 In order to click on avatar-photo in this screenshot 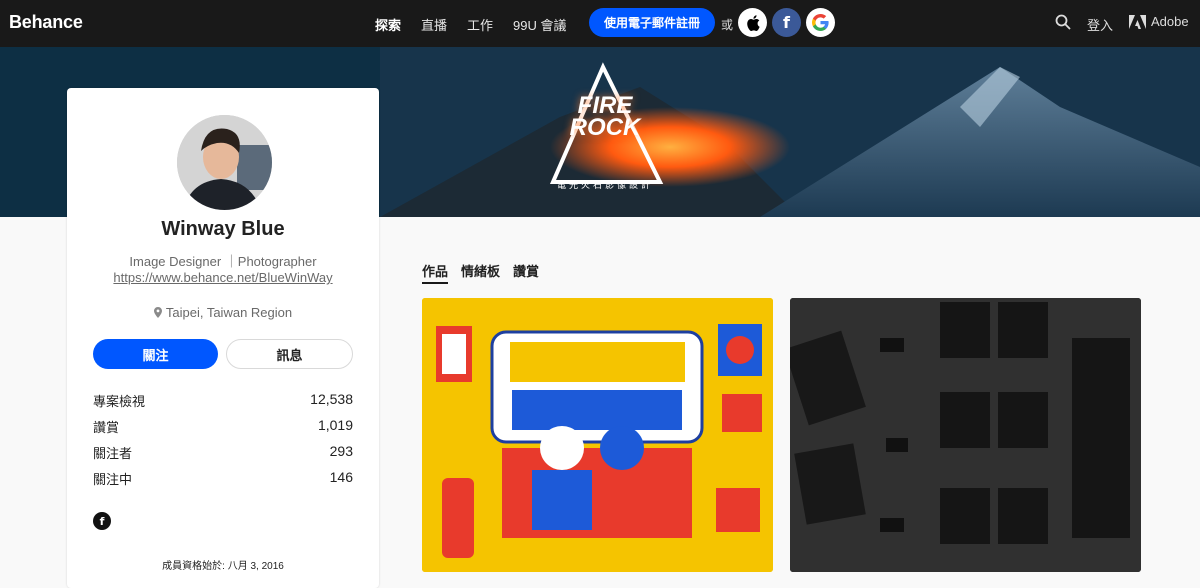, I will do `click(224, 162)`.